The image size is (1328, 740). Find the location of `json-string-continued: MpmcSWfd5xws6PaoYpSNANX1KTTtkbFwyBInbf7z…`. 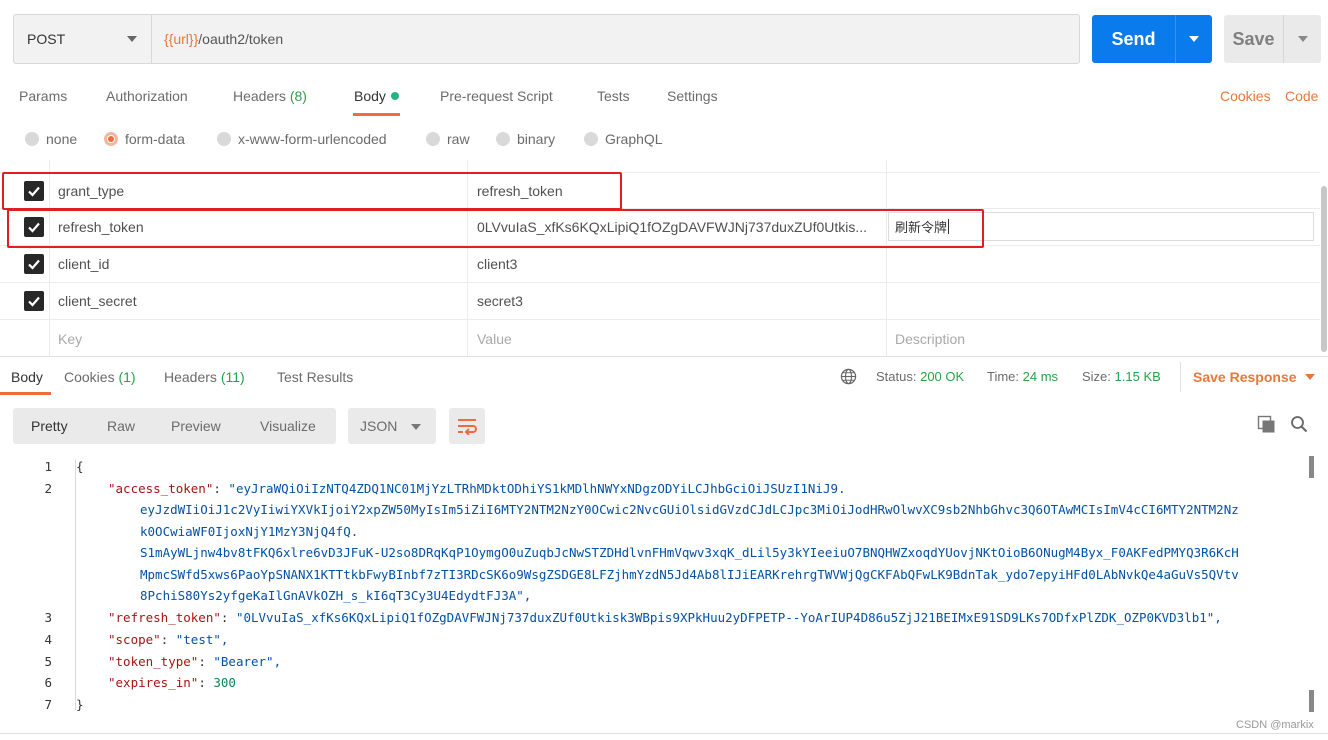

json-string-continued: MpmcSWfd5xws6PaoYpSNANX1KTTtkbFwyBInbf7z… is located at coordinates (689, 574).